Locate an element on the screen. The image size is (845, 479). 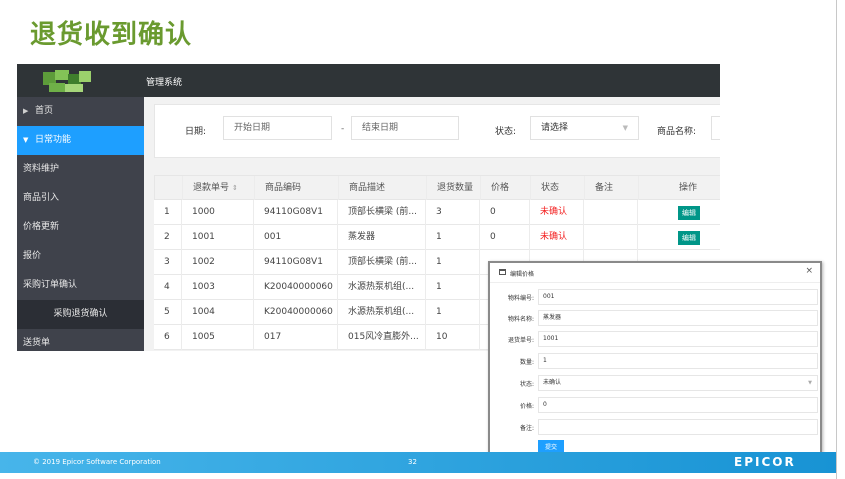
status-select: 请选择 ▼ is located at coordinates (584, 128).